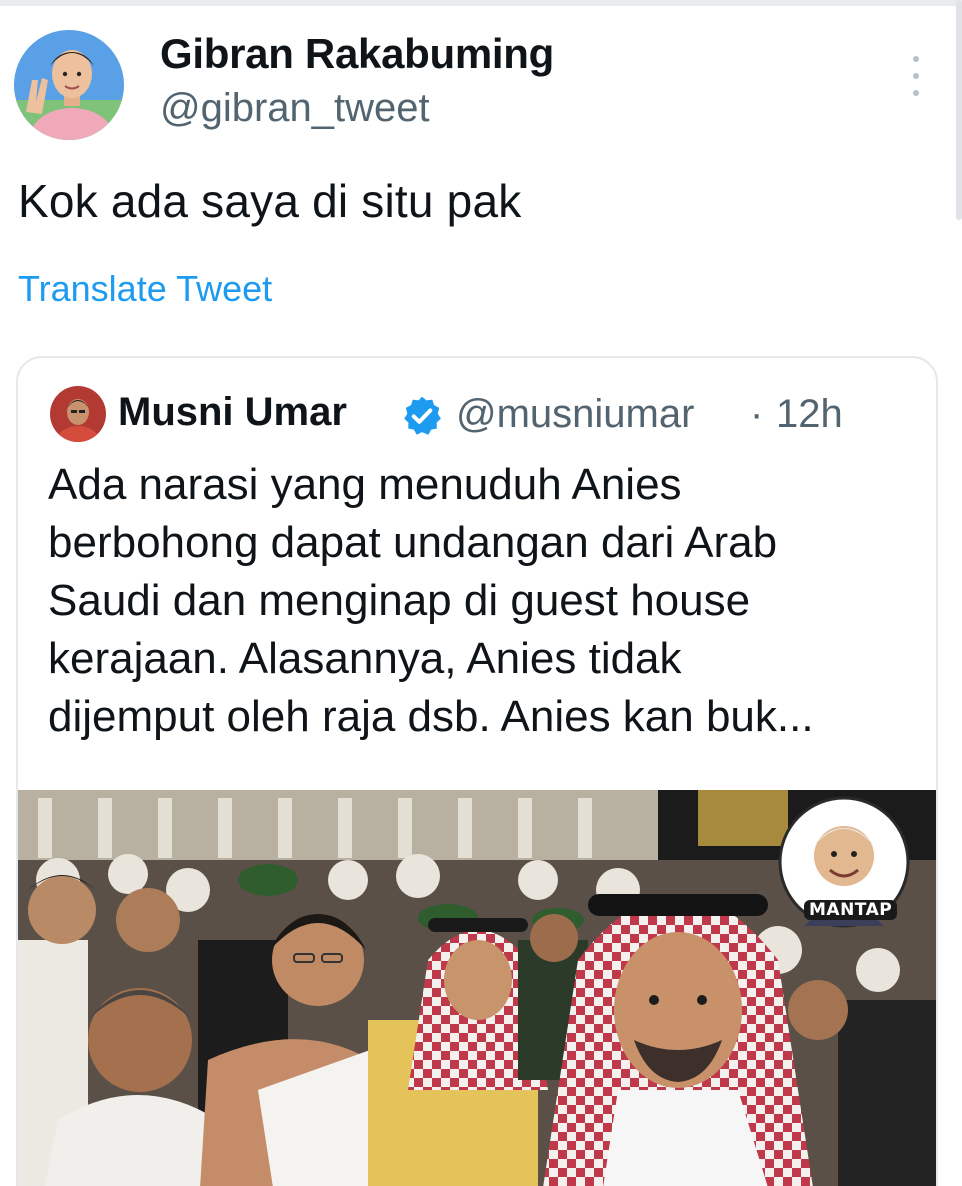 This screenshot has width=962, height=1186. What do you see at coordinates (959, 110) in the screenshot?
I see `scrollbar` at bounding box center [959, 110].